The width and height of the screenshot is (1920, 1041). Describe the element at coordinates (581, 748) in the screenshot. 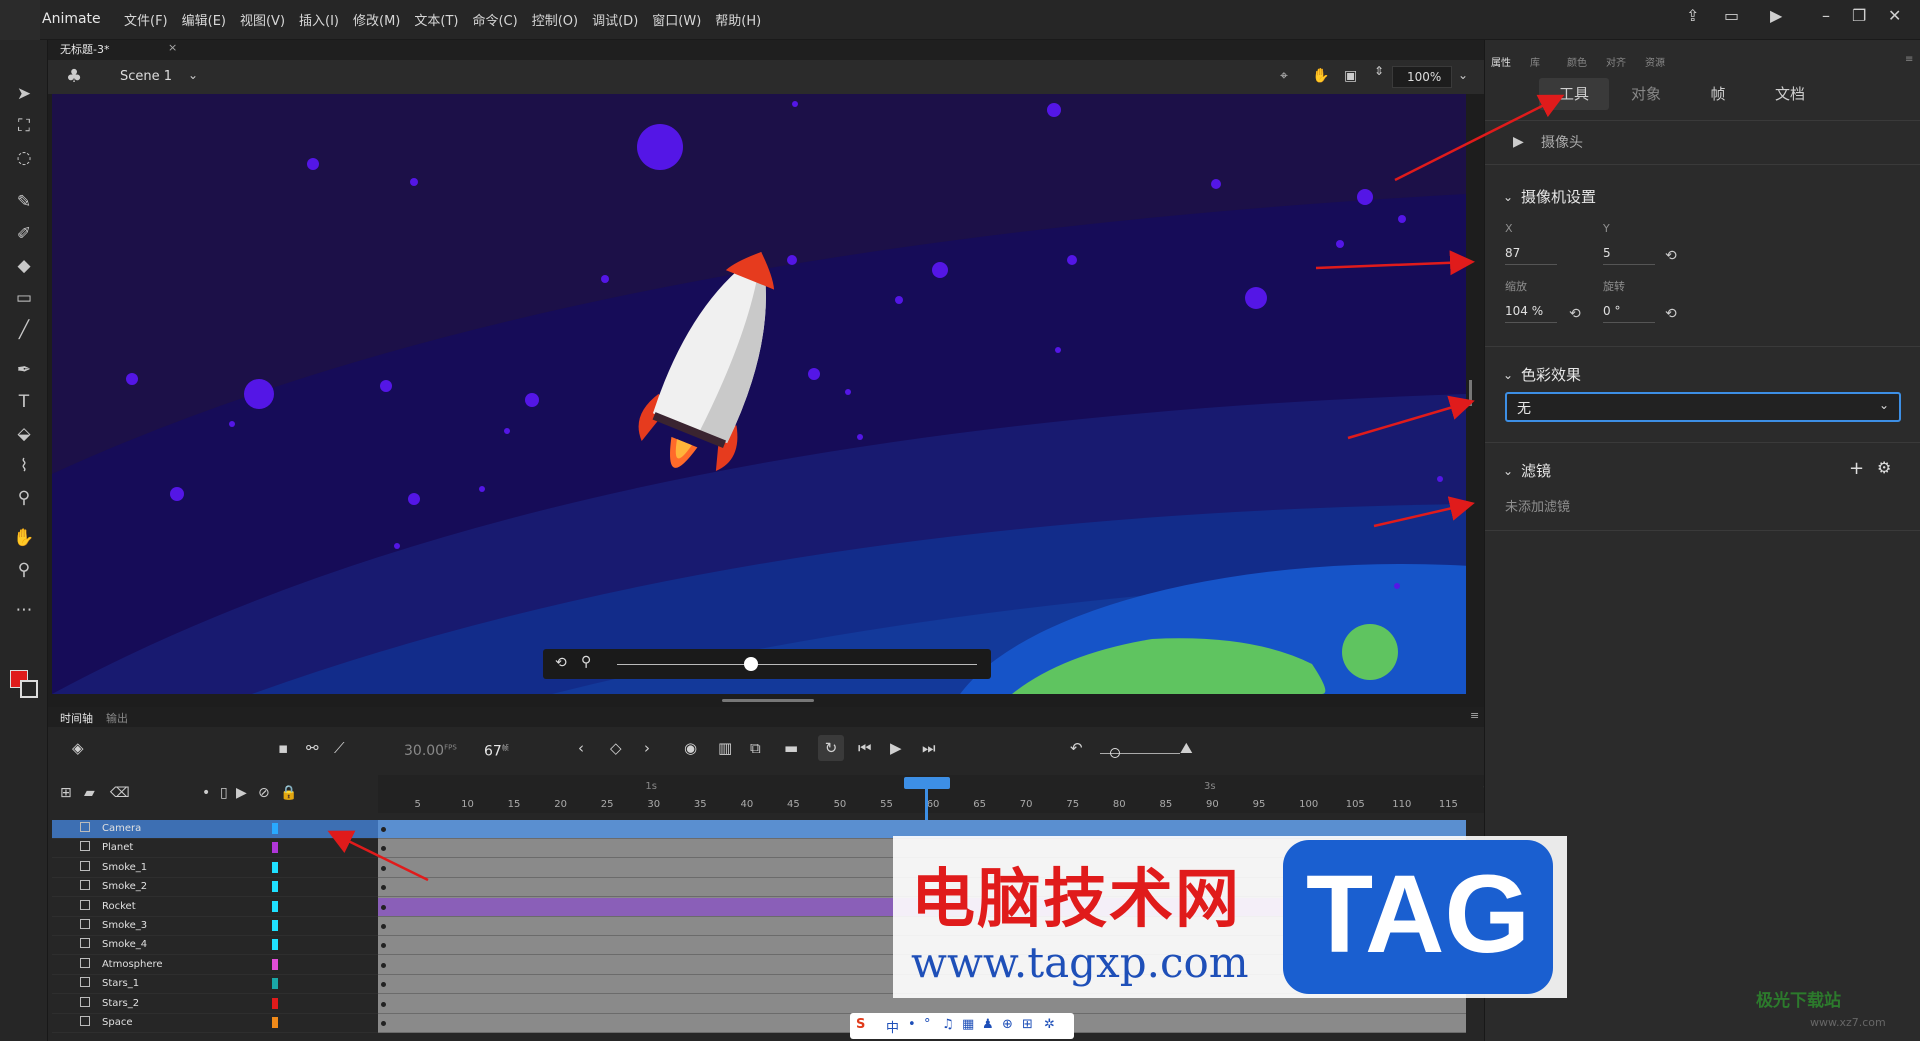

I see `prev-keyframe-icon: ‹` at that location.